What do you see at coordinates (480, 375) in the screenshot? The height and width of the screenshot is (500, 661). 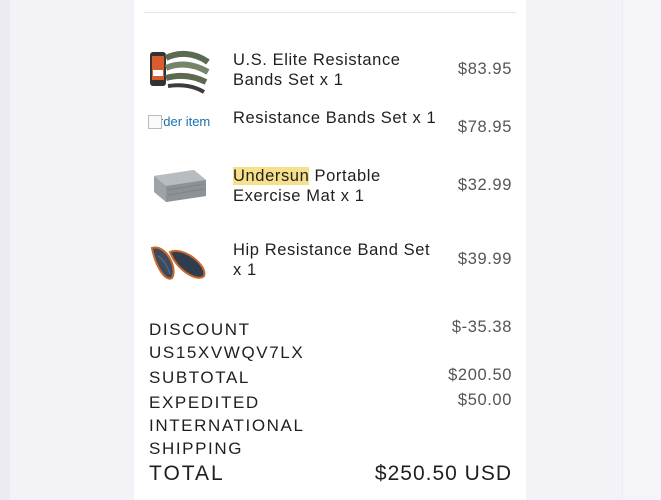 I see `subtotal-value: $200.50` at bounding box center [480, 375].